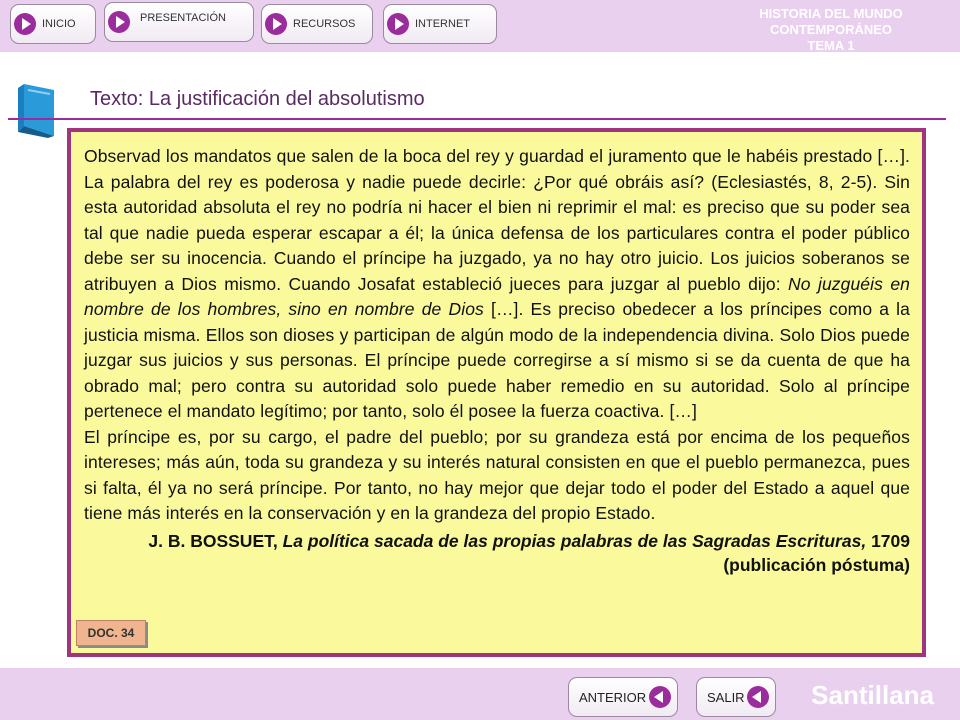  What do you see at coordinates (831, 45) in the screenshot?
I see `course-unit: TEMA 1` at bounding box center [831, 45].